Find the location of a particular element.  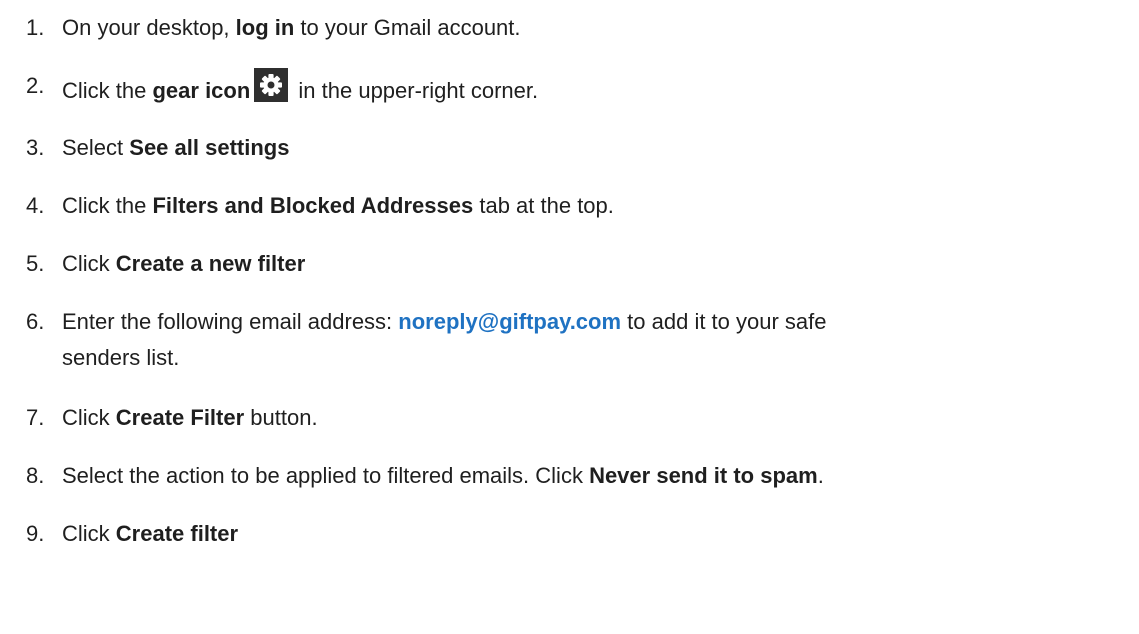

step-text: in the upper-right corner. is located at coordinates (415, 90).